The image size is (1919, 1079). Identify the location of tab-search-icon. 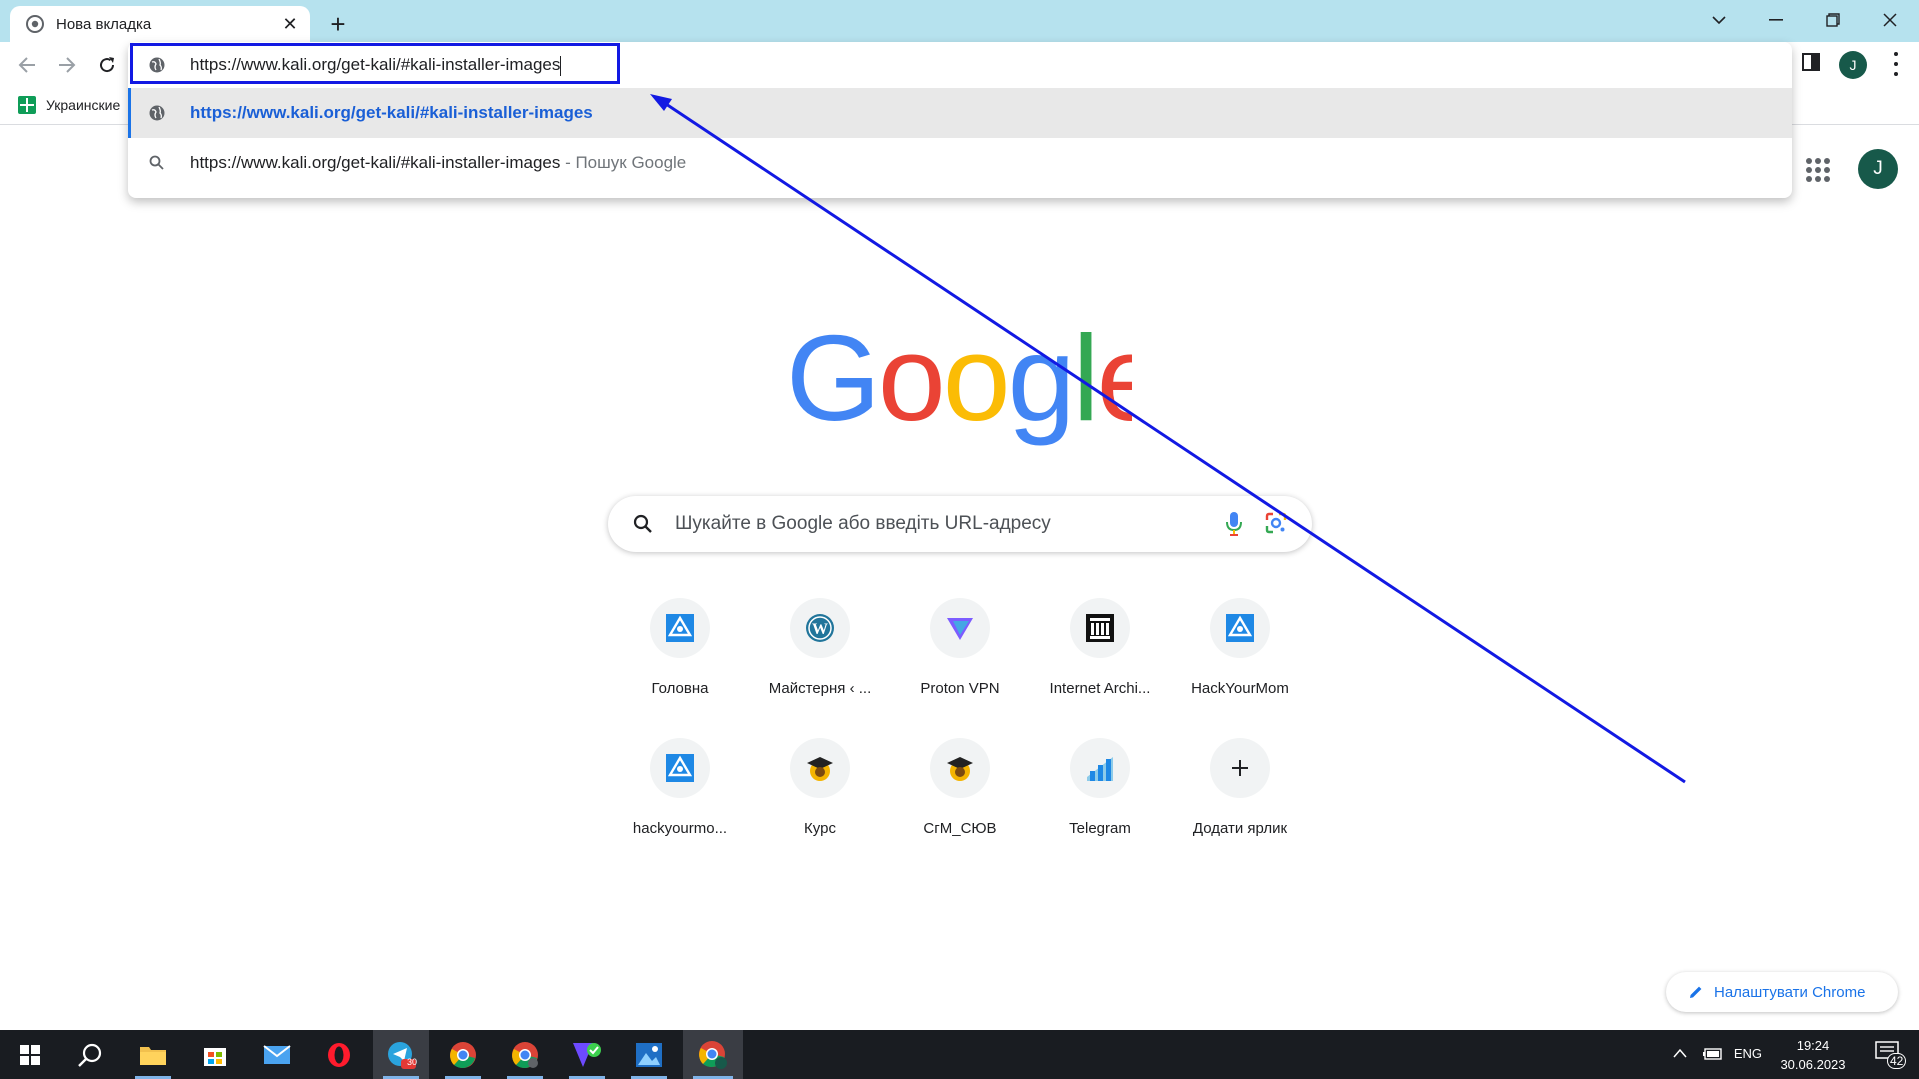
(1719, 20).